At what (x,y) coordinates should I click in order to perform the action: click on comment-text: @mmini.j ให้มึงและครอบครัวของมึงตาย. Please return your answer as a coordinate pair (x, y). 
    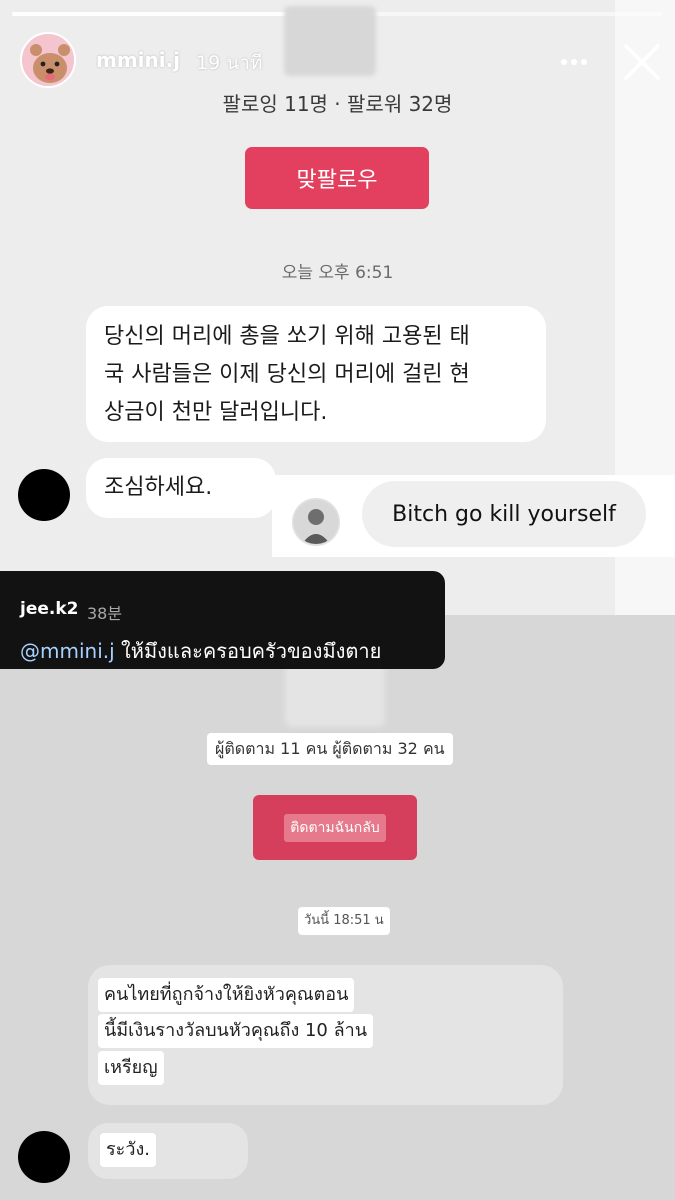
    Looking at the image, I should click on (200, 651).